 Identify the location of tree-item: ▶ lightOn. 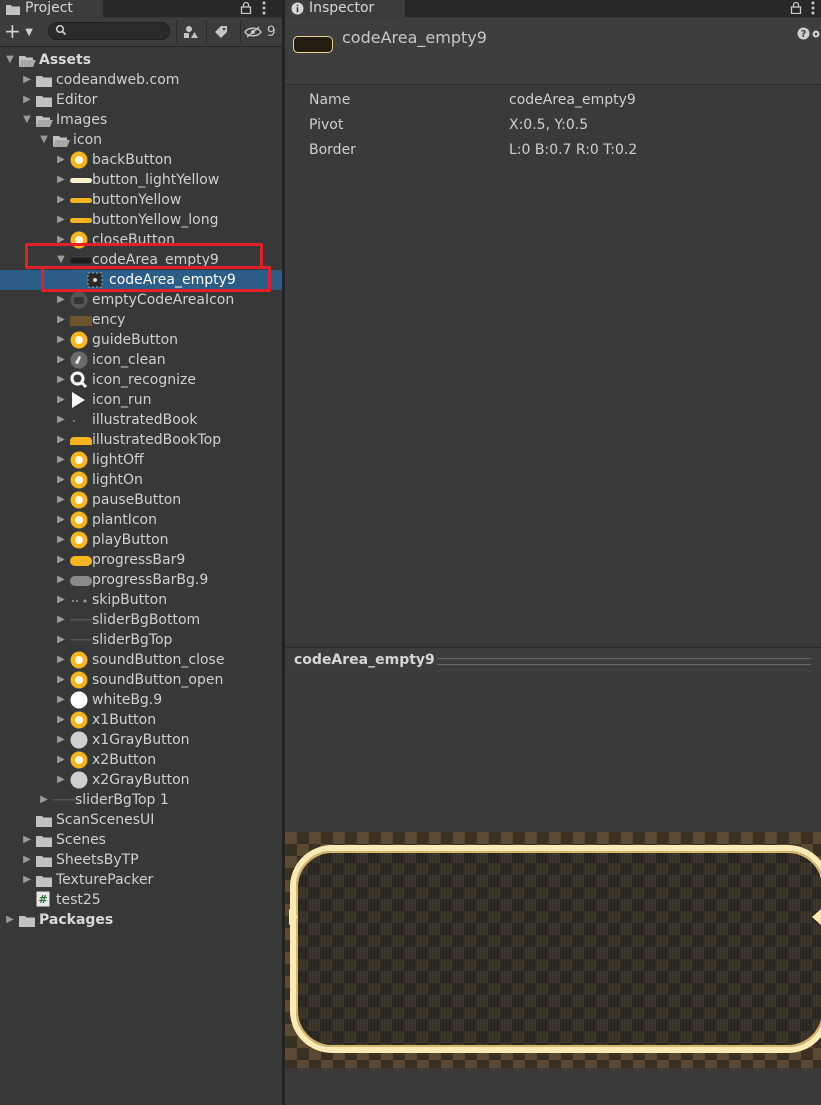
(141, 480).